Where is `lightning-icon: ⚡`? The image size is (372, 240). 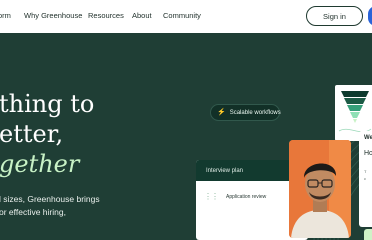 lightning-icon: ⚡ is located at coordinates (221, 112).